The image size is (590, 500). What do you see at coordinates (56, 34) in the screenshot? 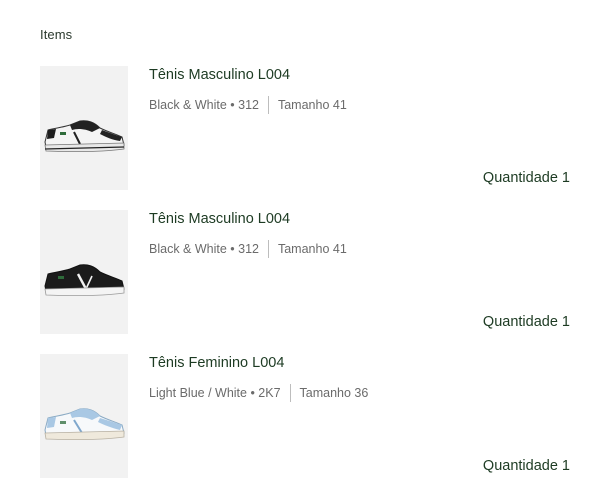
I see `section-title: Items` at bounding box center [56, 34].